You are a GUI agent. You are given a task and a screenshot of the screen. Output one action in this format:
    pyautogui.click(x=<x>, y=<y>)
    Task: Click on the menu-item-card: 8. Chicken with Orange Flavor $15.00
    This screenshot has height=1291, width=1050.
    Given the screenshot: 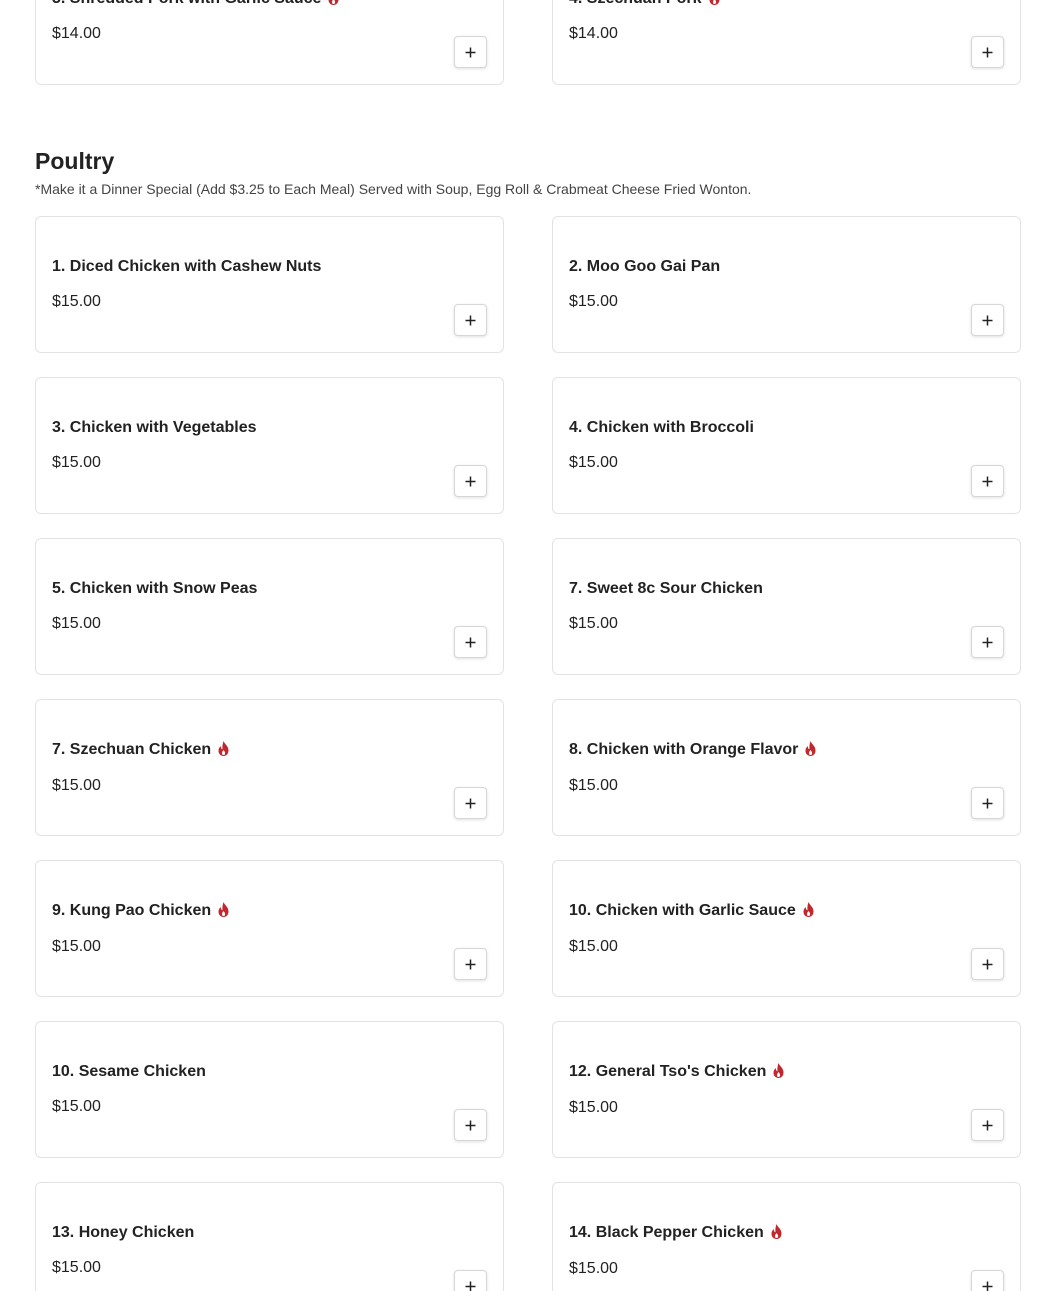 What is the action you would take?
    pyautogui.click(x=786, y=767)
    